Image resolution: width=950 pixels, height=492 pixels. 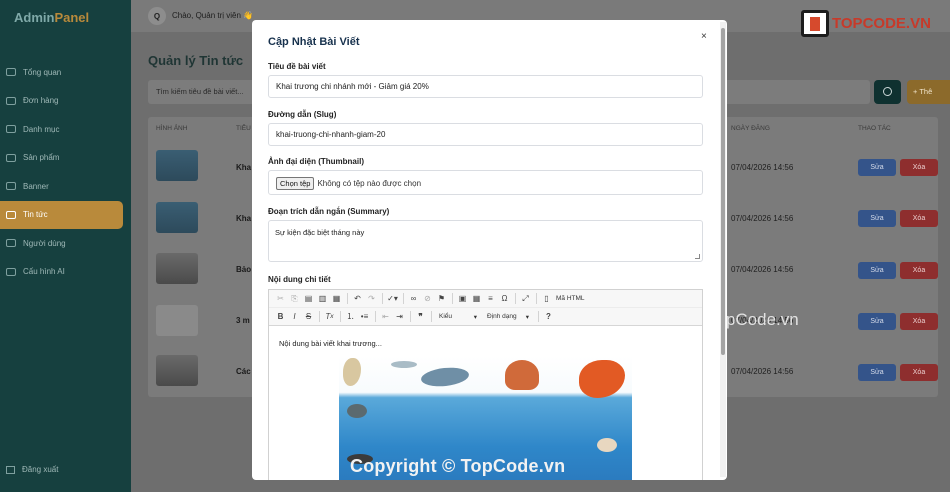 I want to click on blockquote-icon: ❞, so click(x=420, y=317).